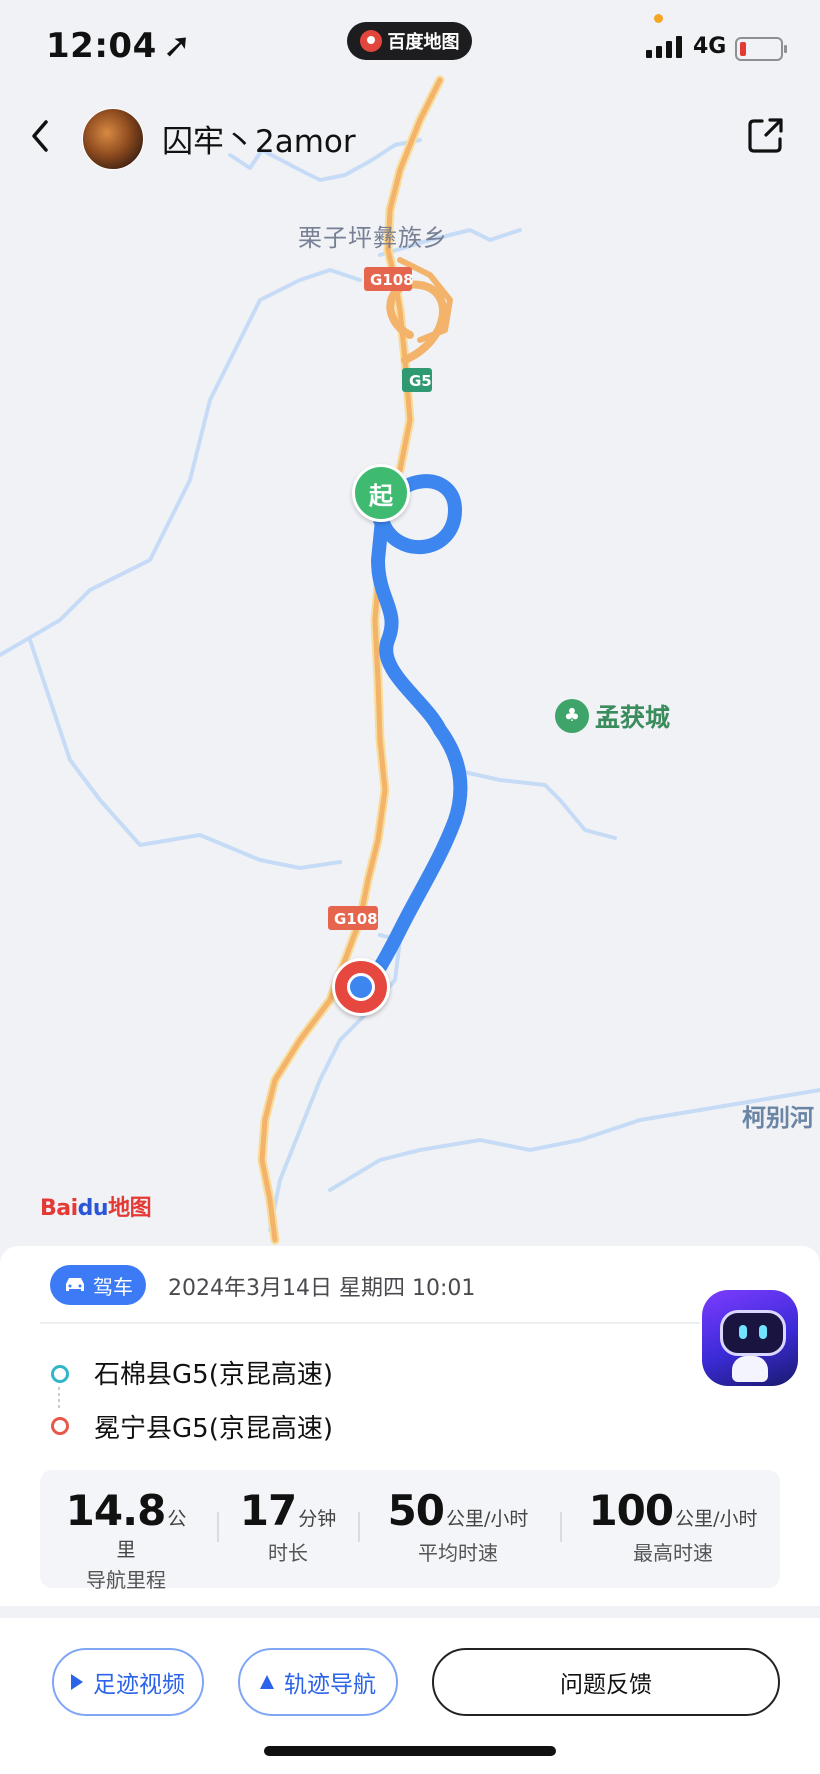 The image size is (820, 1774). I want to click on current-location-icon, so click(361, 987).